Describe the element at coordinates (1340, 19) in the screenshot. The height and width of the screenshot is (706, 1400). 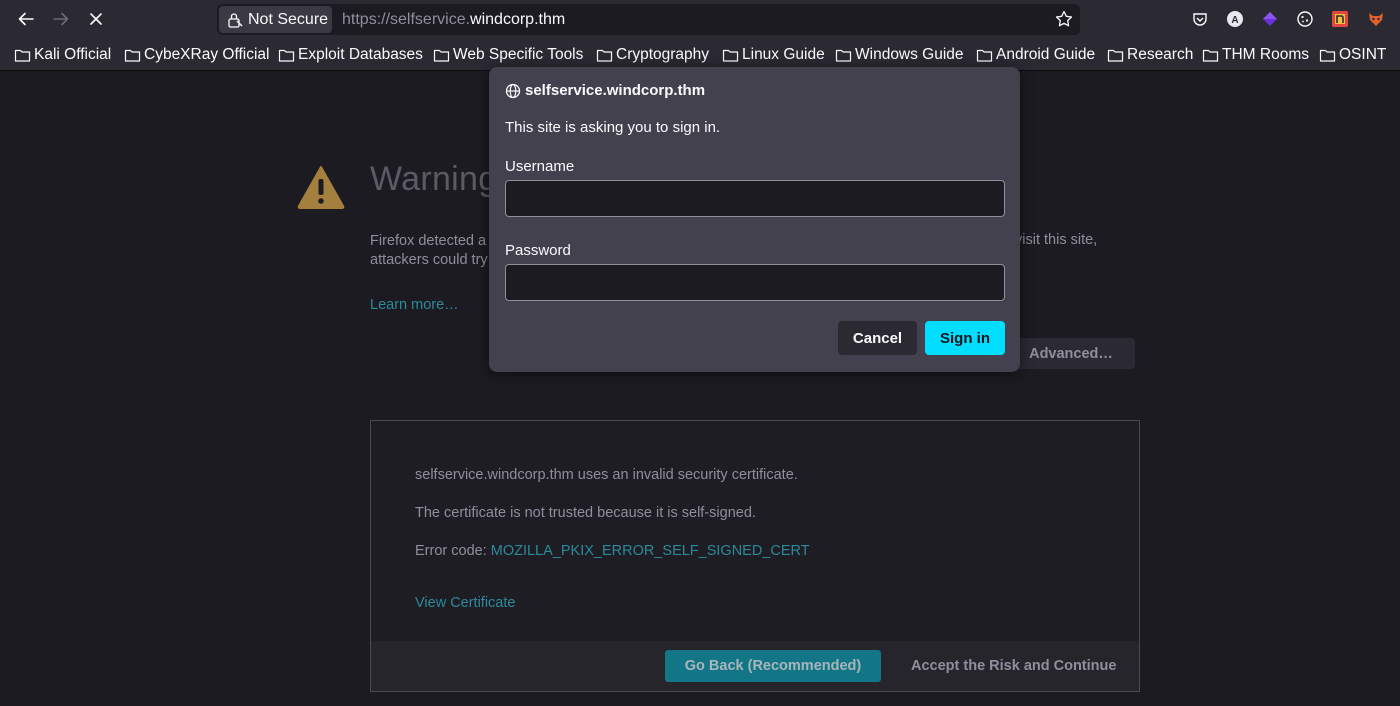
I see `extension-n-icon` at that location.